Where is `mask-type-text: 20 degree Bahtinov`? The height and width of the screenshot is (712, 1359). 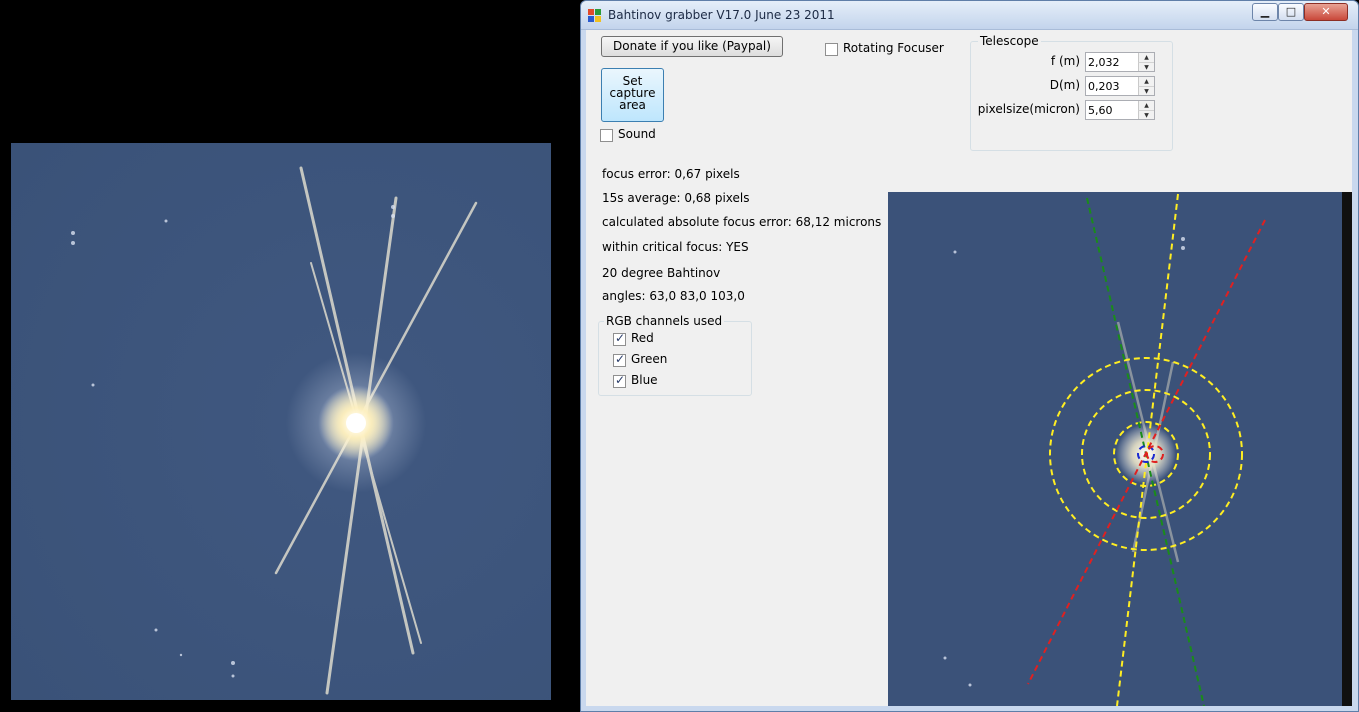
mask-type-text: 20 degree Bahtinov is located at coordinates (661, 273).